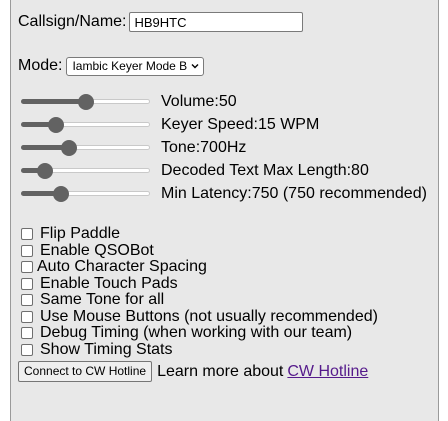  Describe the element at coordinates (85, 124) in the screenshot. I see `keyer-speed-slider` at that location.